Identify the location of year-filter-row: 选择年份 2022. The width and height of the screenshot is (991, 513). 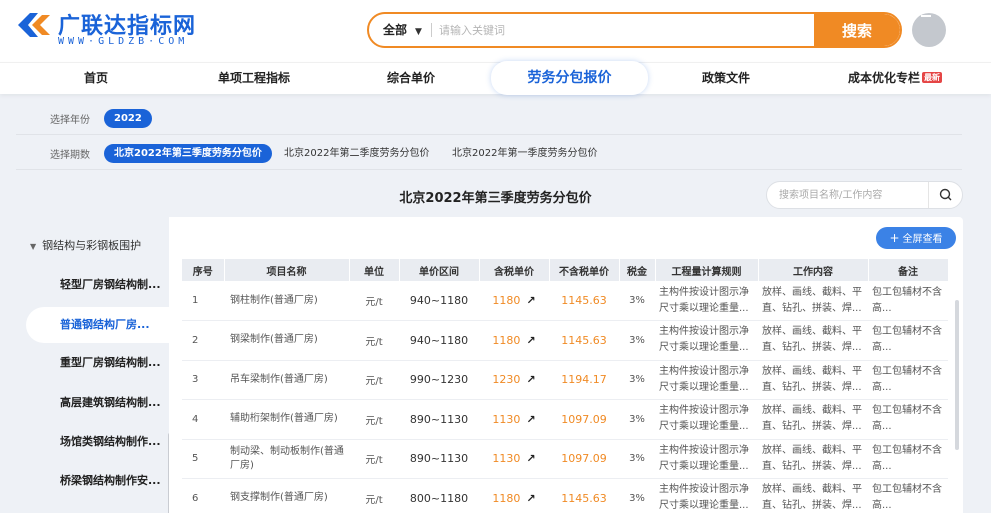
(489, 118).